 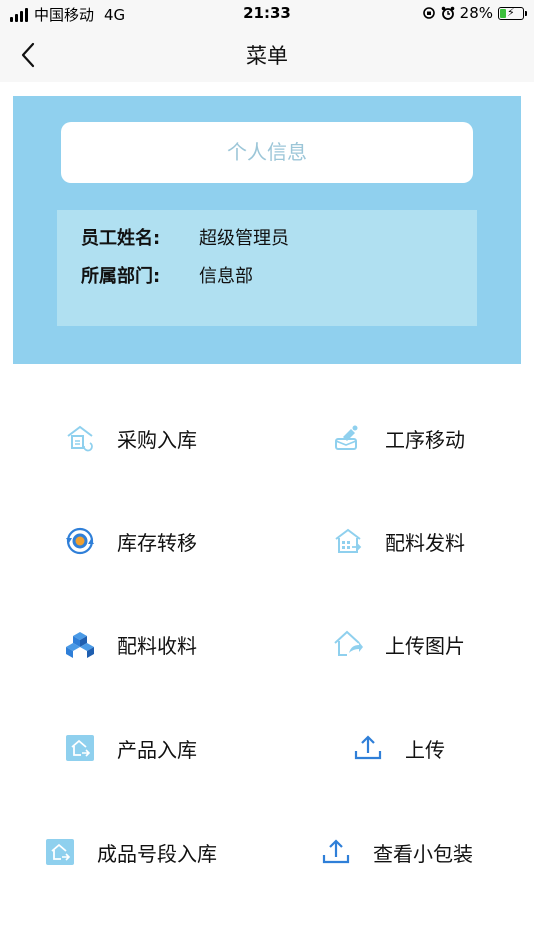 I want to click on upload-image-icon, so click(x=348, y=643).